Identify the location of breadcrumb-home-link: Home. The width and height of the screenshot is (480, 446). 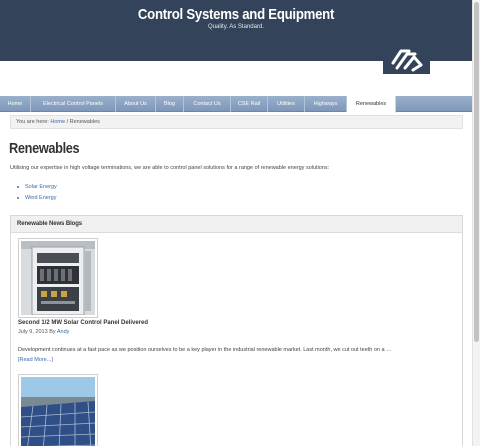
(57, 122).